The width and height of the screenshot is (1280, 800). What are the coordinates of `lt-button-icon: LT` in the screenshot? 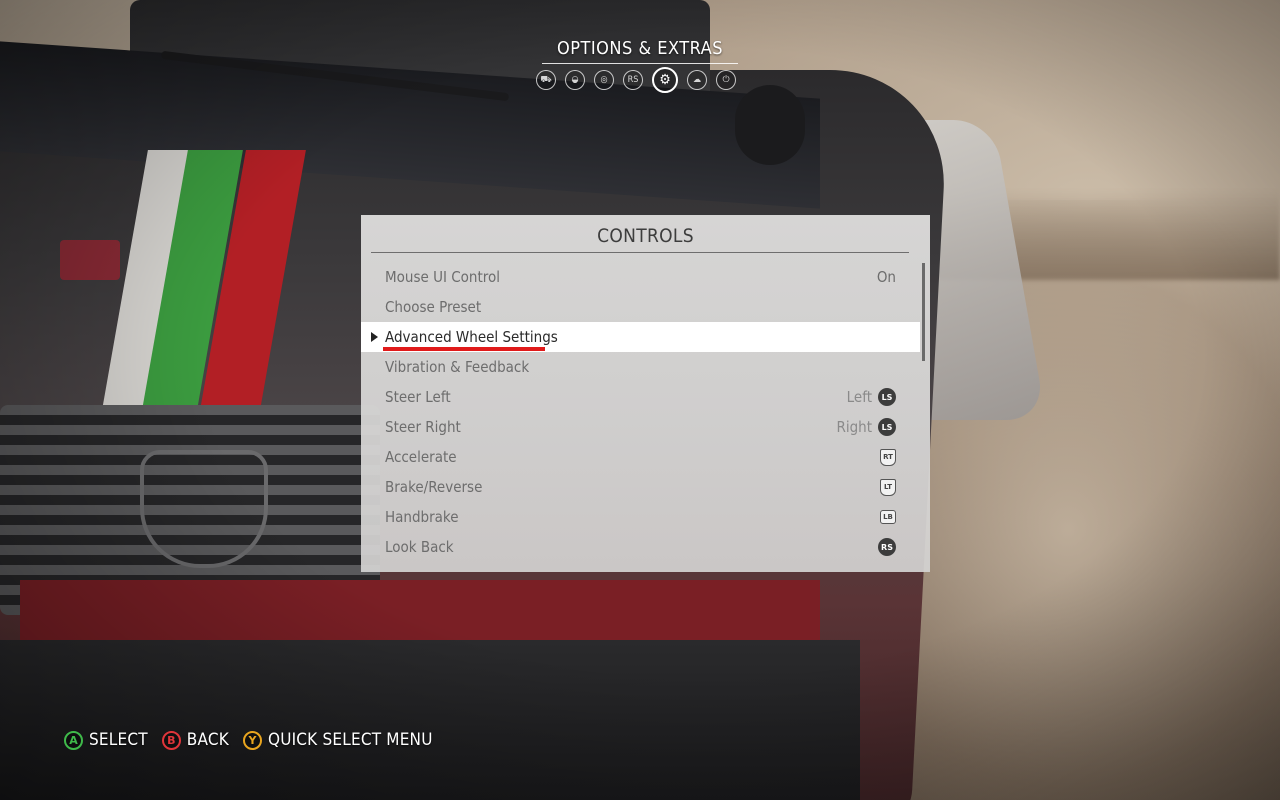 It's located at (888, 487).